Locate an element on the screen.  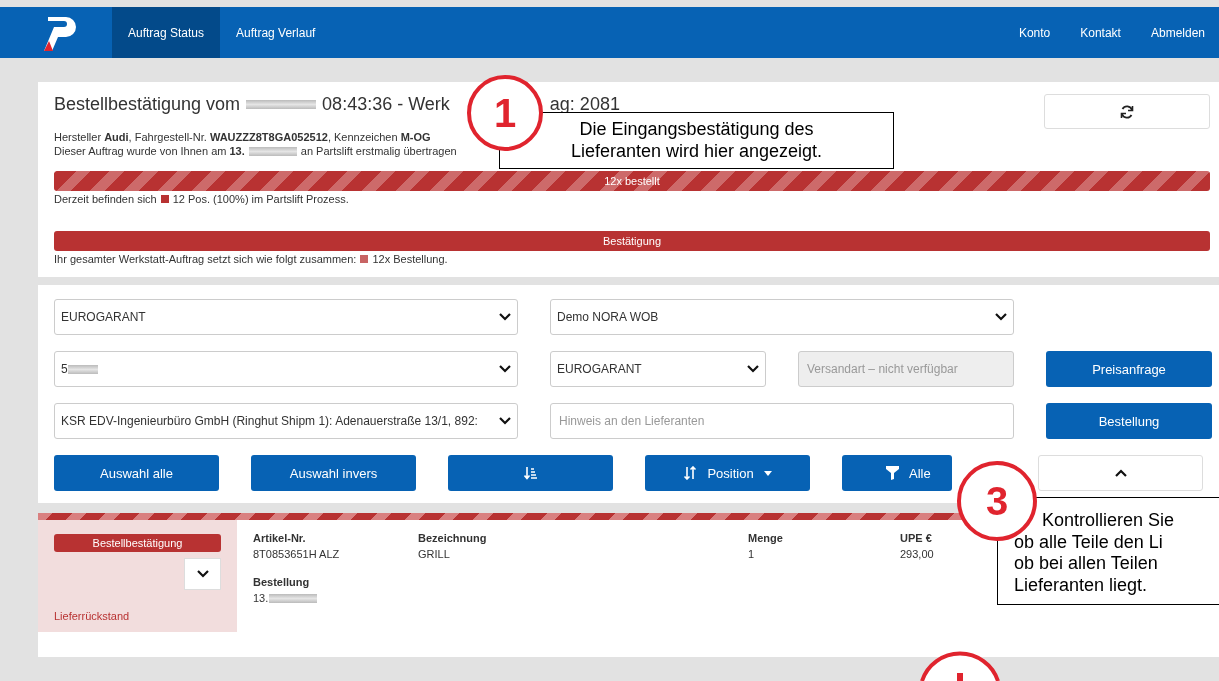
callout-text: Kontrollieren Sie is located at coordinates (1108, 521).